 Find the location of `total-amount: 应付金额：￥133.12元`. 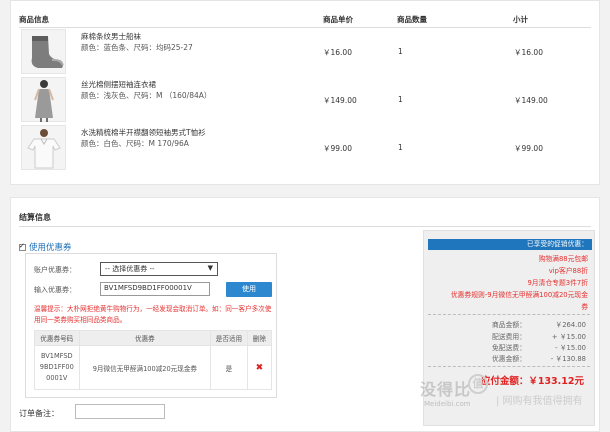

total-amount: 应付金额：￥133.12元 is located at coordinates (532, 380).